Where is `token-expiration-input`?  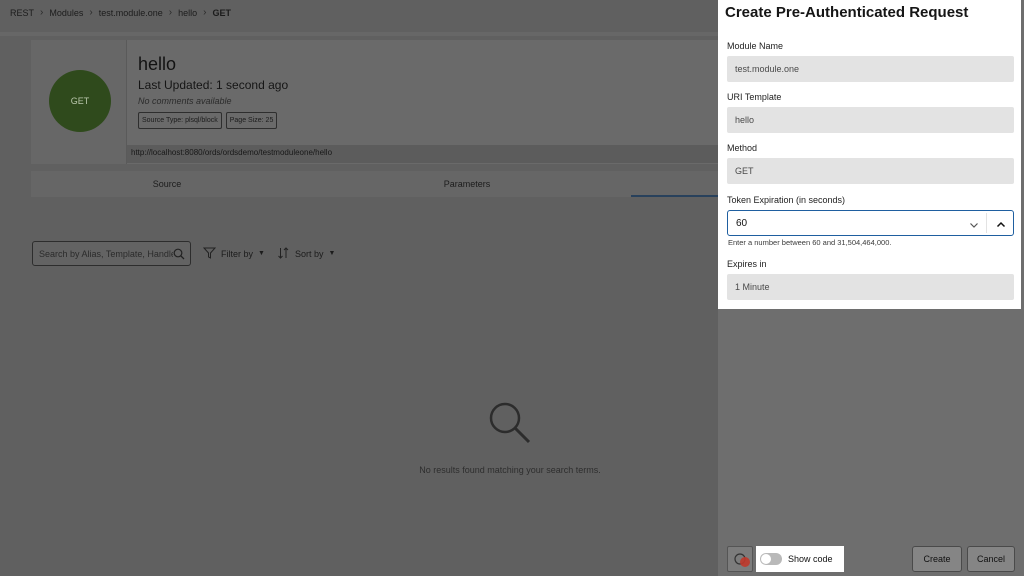 token-expiration-input is located at coordinates (836, 223).